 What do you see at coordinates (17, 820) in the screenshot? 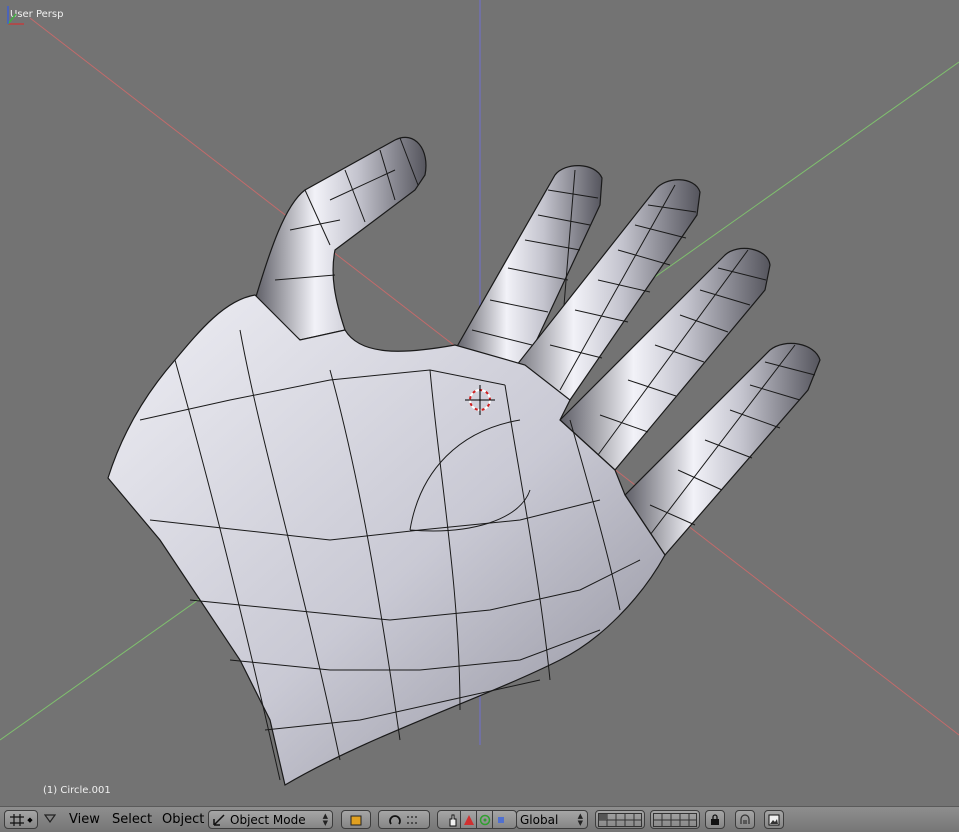
I see `editor-type-icon` at bounding box center [17, 820].